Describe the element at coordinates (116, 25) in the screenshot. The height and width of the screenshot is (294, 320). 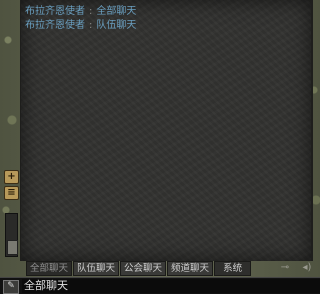
I see `message-channel: 队伍聊天` at that location.